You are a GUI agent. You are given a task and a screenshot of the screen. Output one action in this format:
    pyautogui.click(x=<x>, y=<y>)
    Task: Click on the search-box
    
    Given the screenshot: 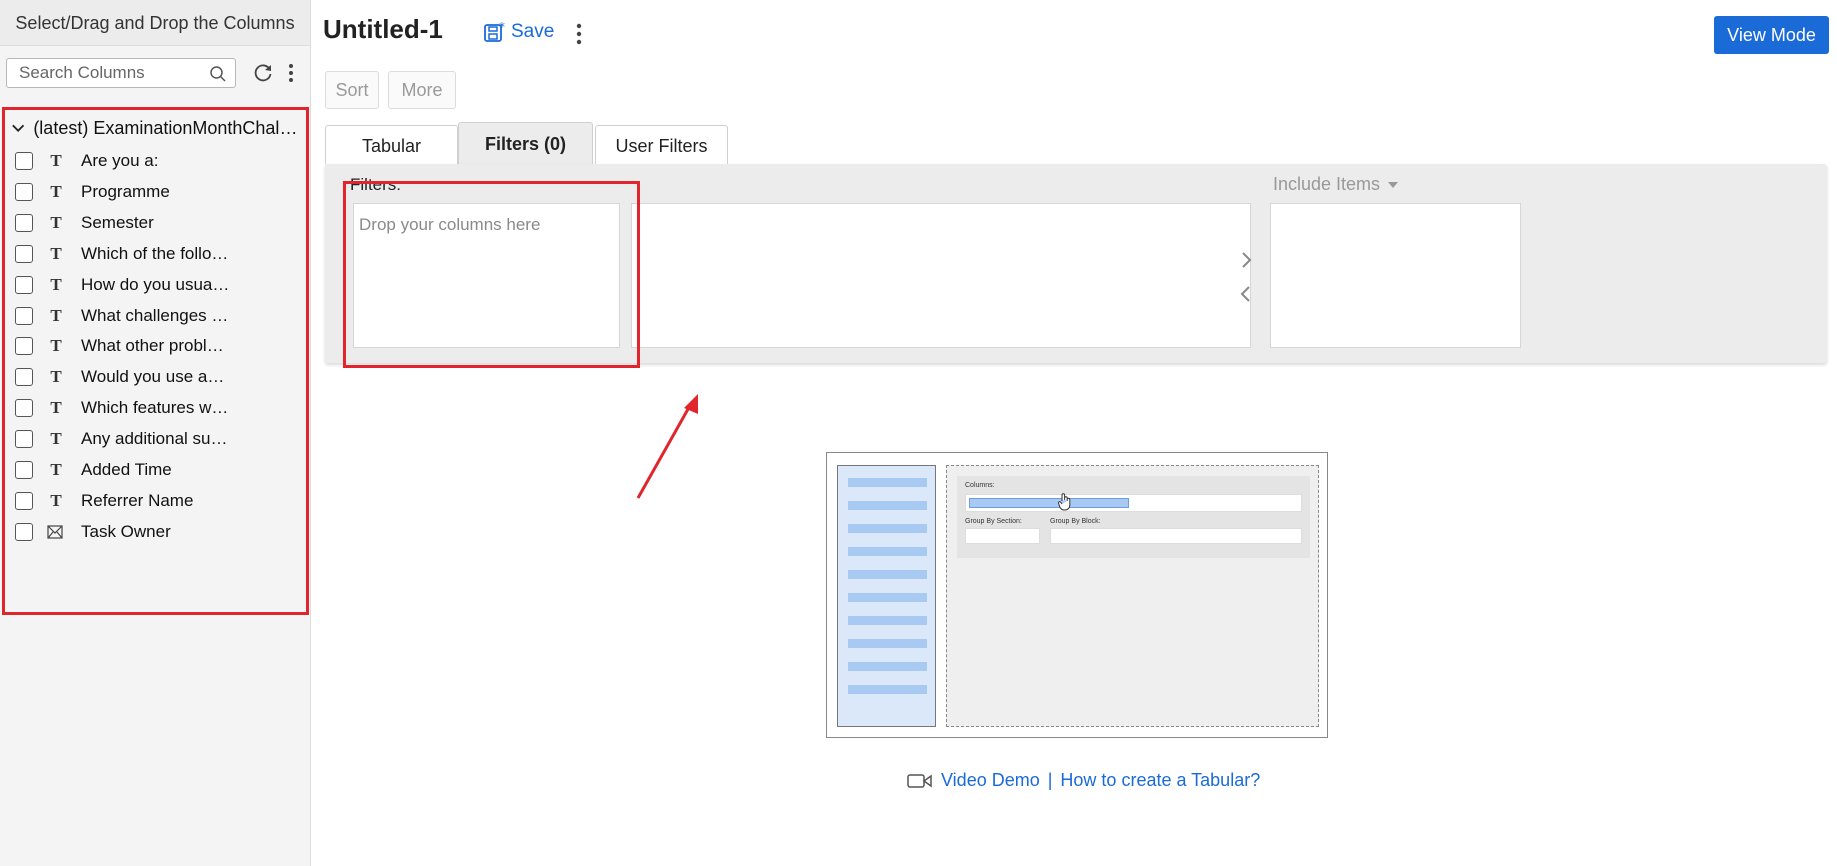 What is the action you would take?
    pyautogui.click(x=121, y=73)
    